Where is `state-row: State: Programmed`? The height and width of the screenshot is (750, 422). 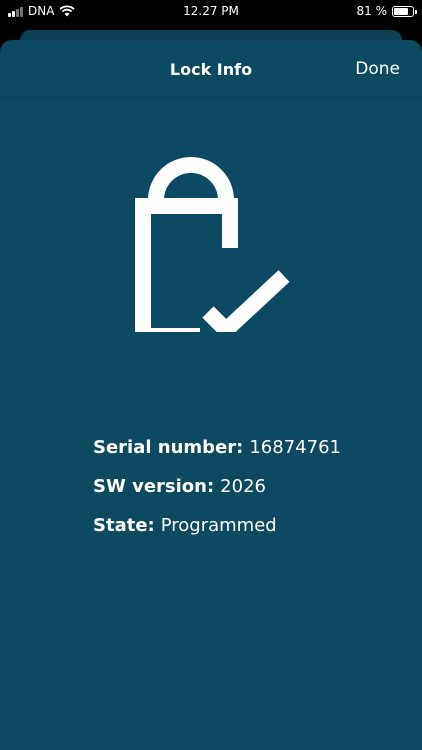
state-row: State: Programmed is located at coordinates (217, 531).